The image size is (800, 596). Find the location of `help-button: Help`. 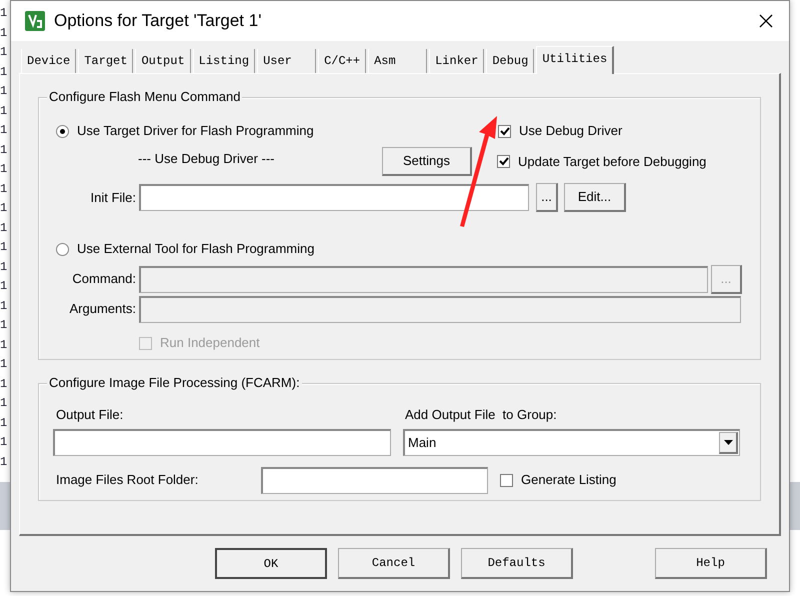

help-button: Help is located at coordinates (711, 563).